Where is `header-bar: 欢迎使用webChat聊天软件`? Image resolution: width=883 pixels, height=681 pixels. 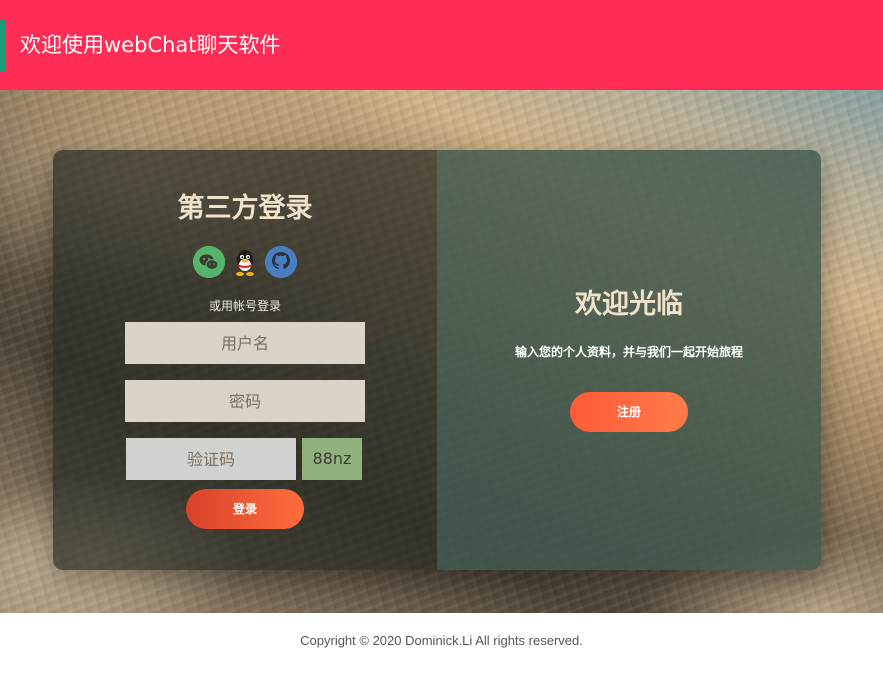 header-bar: 欢迎使用webChat聊天软件 is located at coordinates (441, 45).